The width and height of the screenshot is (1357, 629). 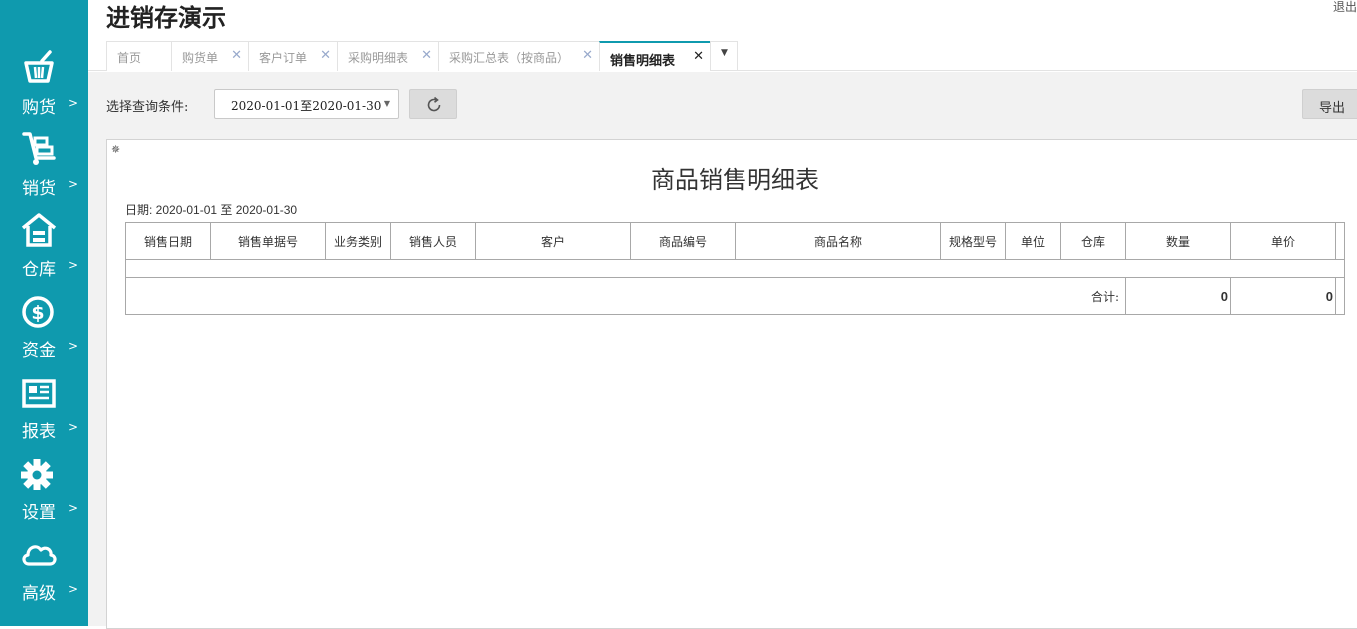 What do you see at coordinates (115, 149) in the screenshot?
I see `settings-gear-icon: ✵` at bounding box center [115, 149].